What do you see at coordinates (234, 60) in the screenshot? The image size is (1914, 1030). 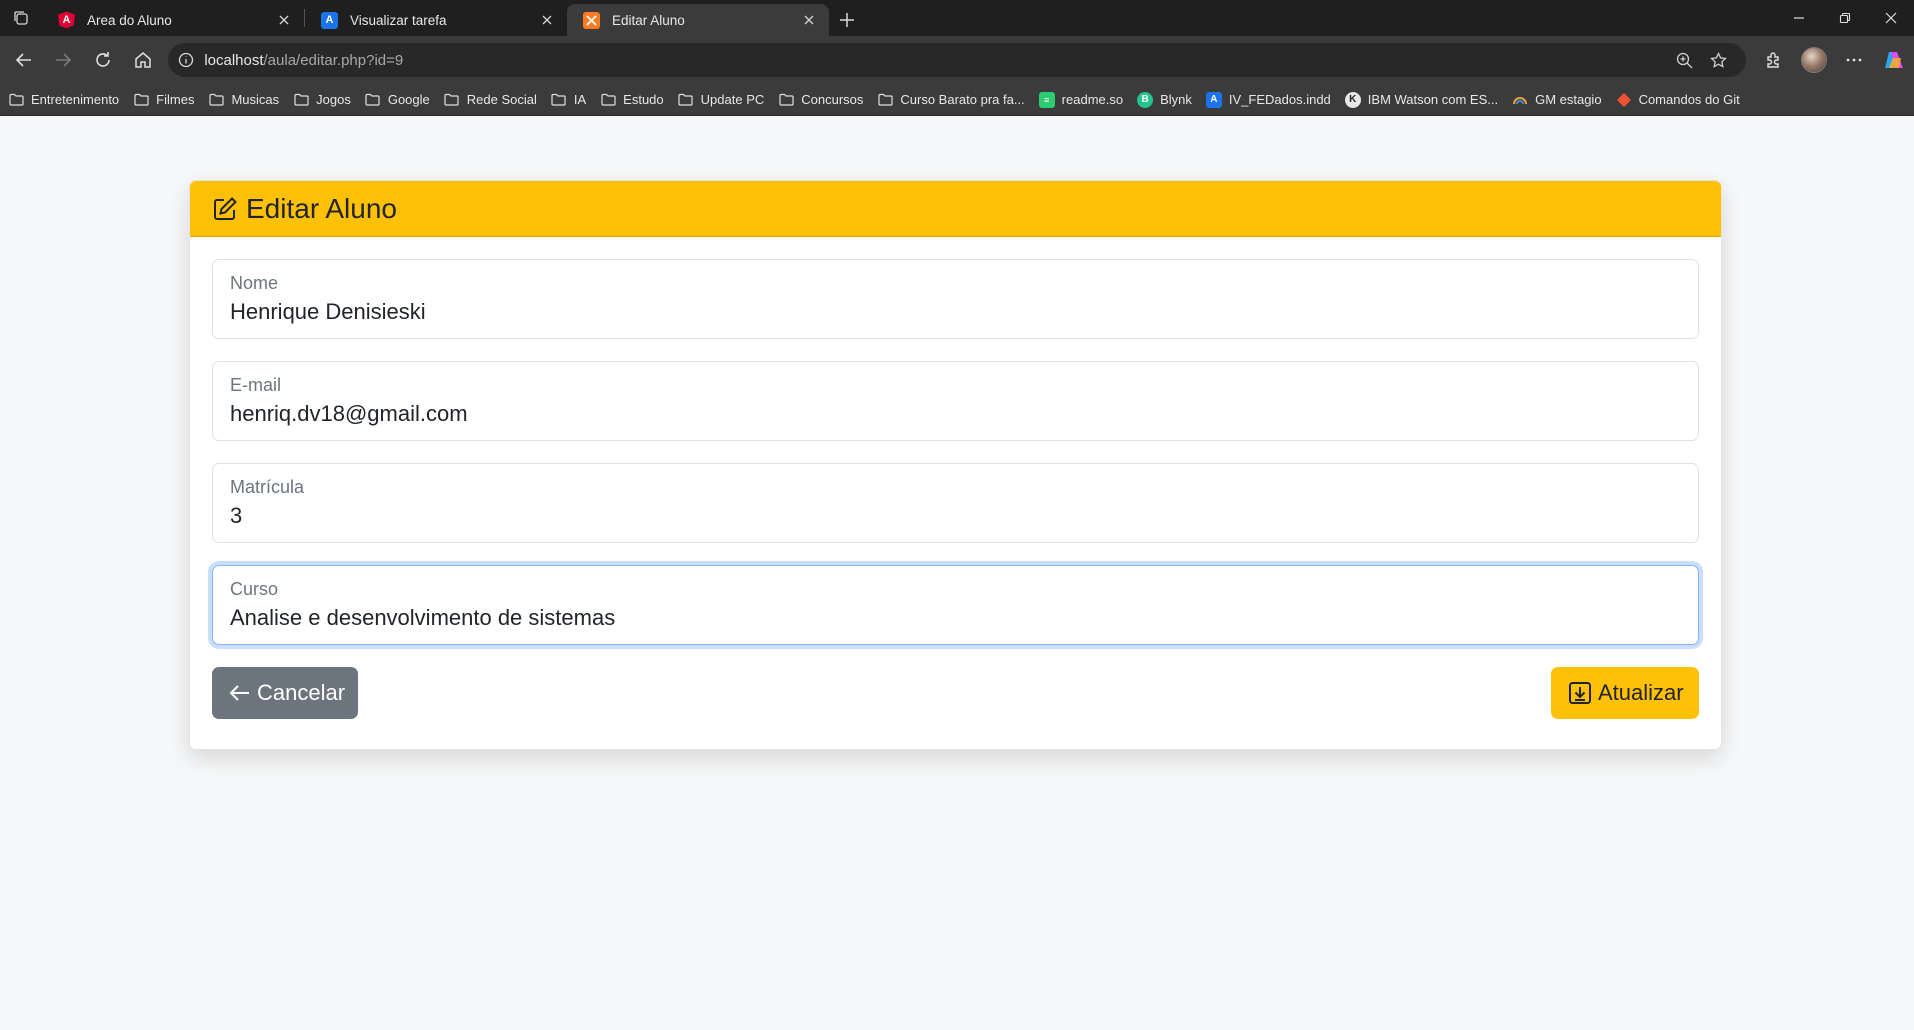 I see `url-host: localhost` at bounding box center [234, 60].